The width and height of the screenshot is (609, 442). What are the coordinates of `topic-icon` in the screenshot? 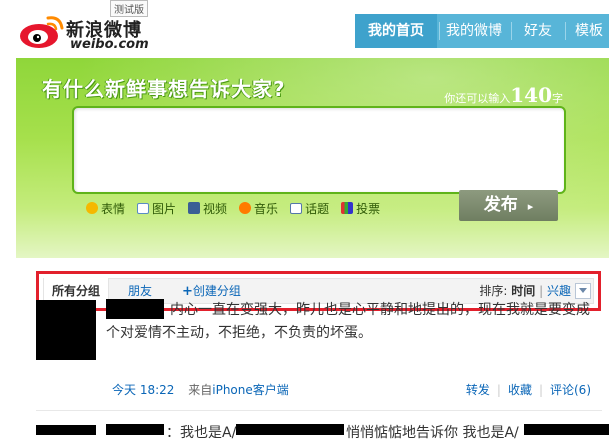 It's located at (296, 208).